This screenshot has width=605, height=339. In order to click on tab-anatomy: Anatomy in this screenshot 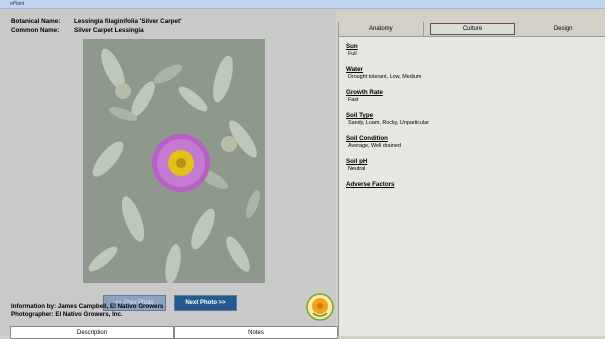, I will do `click(381, 29)`.